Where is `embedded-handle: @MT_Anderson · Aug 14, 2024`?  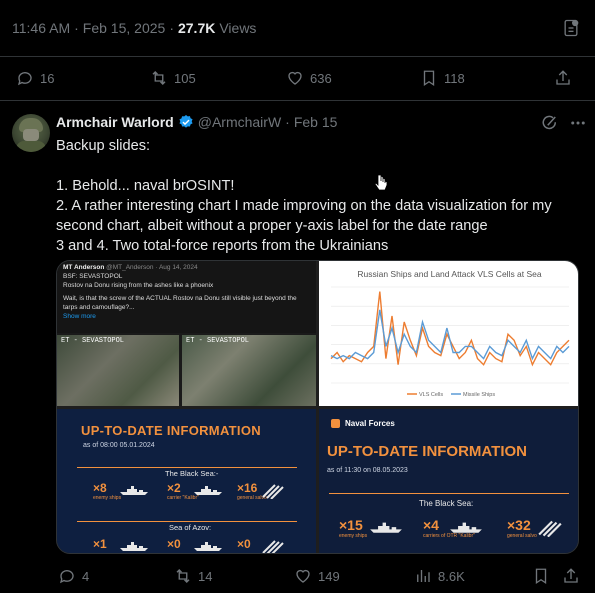 embedded-handle: @MT_Anderson · Aug 14, 2024 is located at coordinates (152, 267).